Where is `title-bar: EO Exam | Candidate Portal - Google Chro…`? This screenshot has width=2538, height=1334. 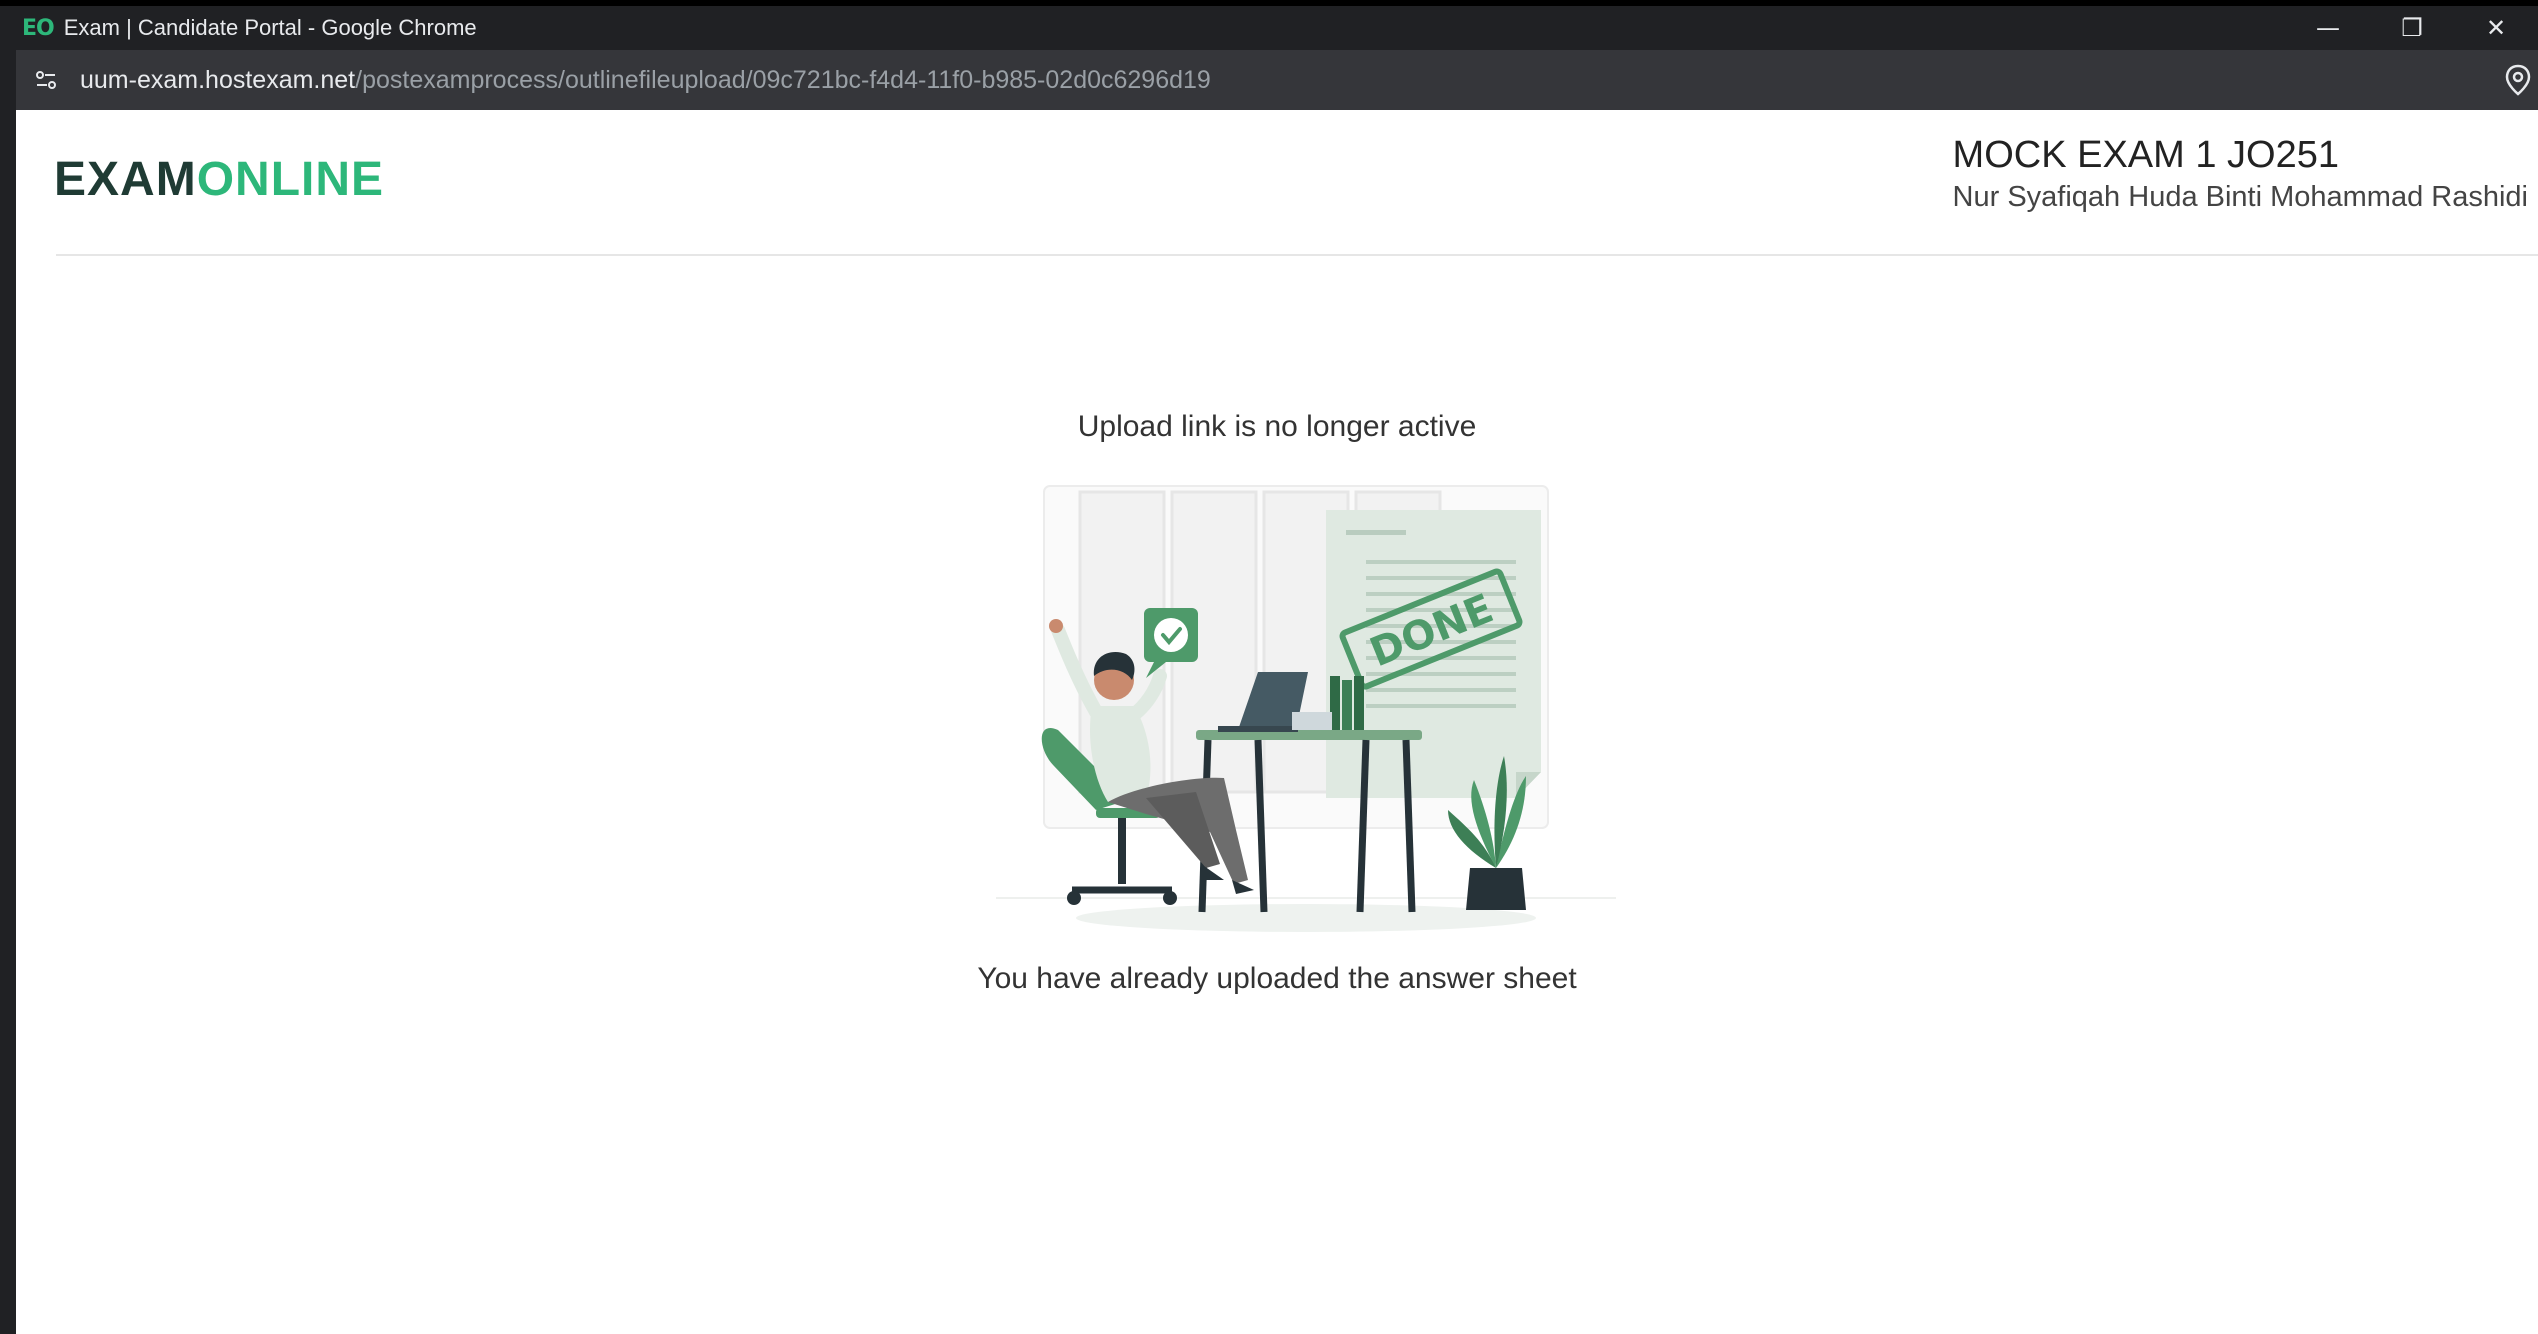 title-bar: EO Exam | Candidate Portal - Google Chro… is located at coordinates (1277, 28).